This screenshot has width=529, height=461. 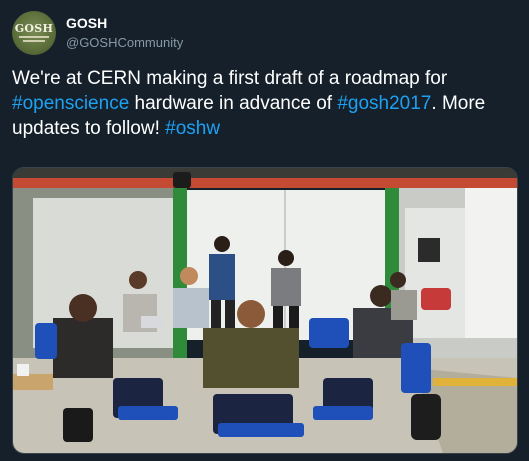 What do you see at coordinates (192, 128) in the screenshot?
I see `hashtag-link: #oshw` at bounding box center [192, 128].